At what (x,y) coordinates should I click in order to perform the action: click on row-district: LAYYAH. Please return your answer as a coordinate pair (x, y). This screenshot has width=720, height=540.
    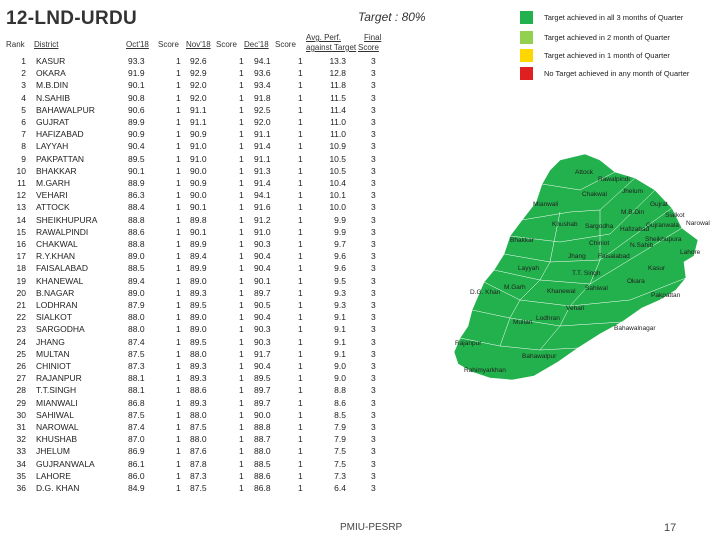
    Looking at the image, I should click on (52, 146).